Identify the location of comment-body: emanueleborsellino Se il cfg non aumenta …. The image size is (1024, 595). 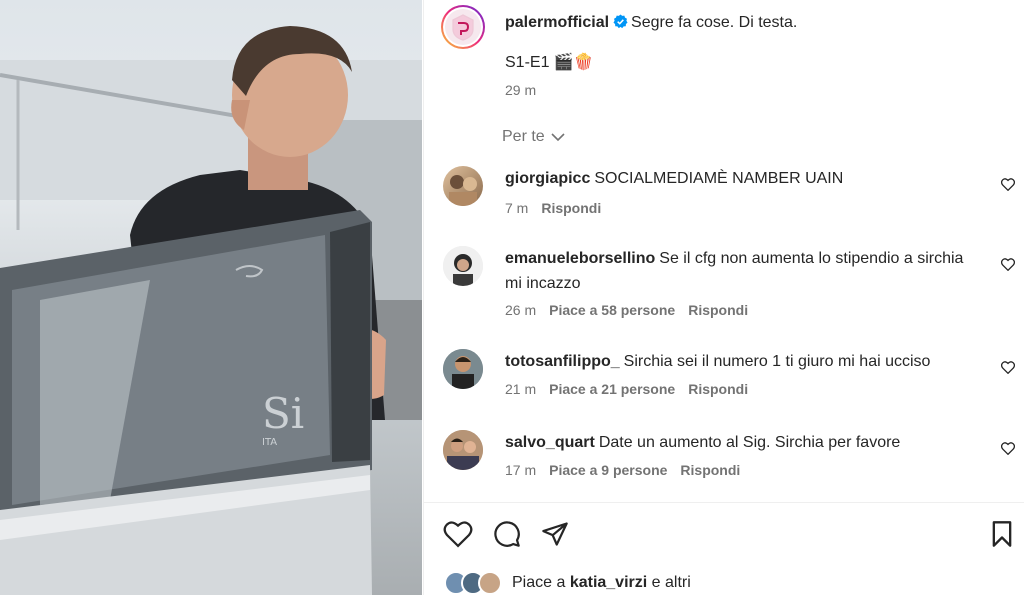
(735, 271).